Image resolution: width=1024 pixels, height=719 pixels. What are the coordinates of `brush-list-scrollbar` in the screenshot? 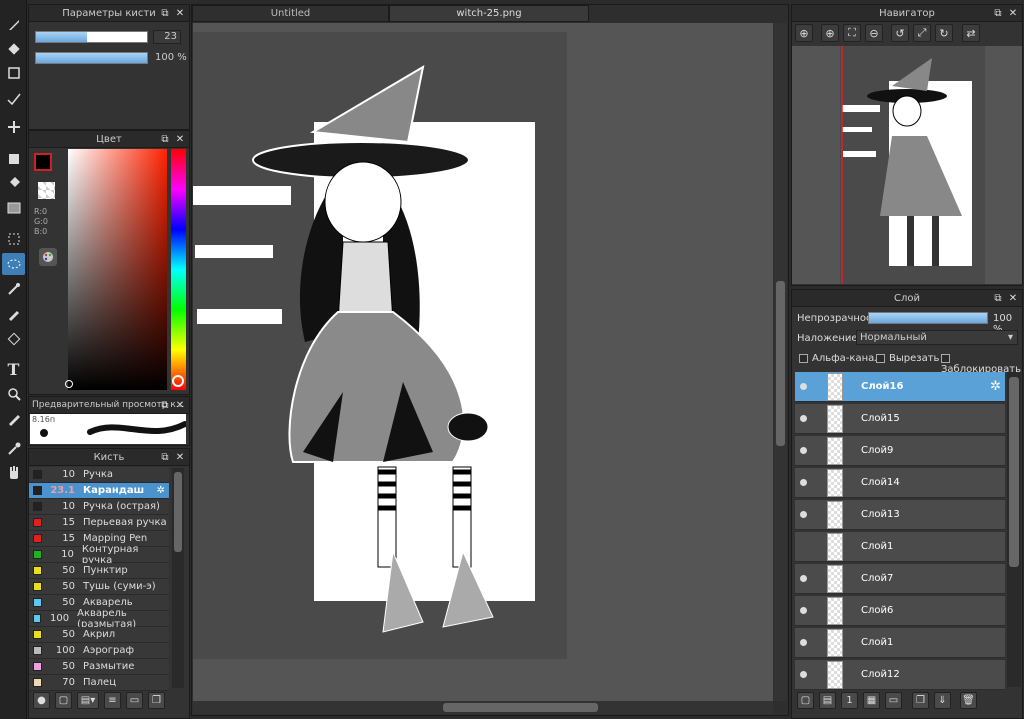 It's located at (178, 578).